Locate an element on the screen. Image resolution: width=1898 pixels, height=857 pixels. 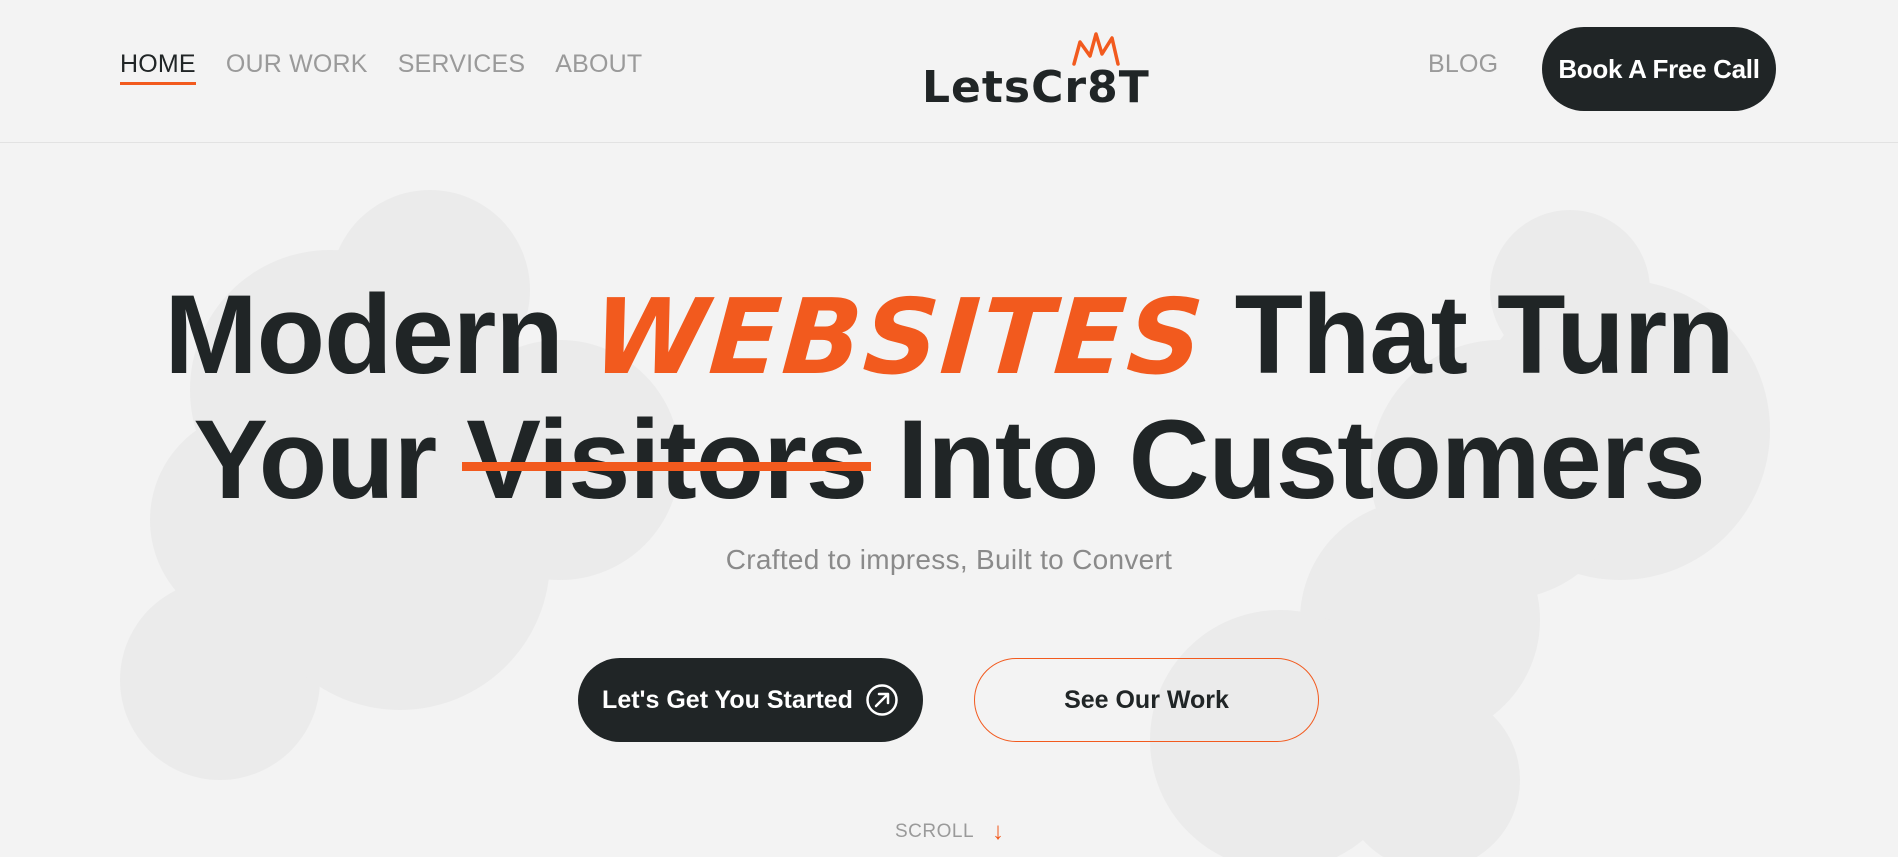
nav-home-link: HOME is located at coordinates (158, 67).